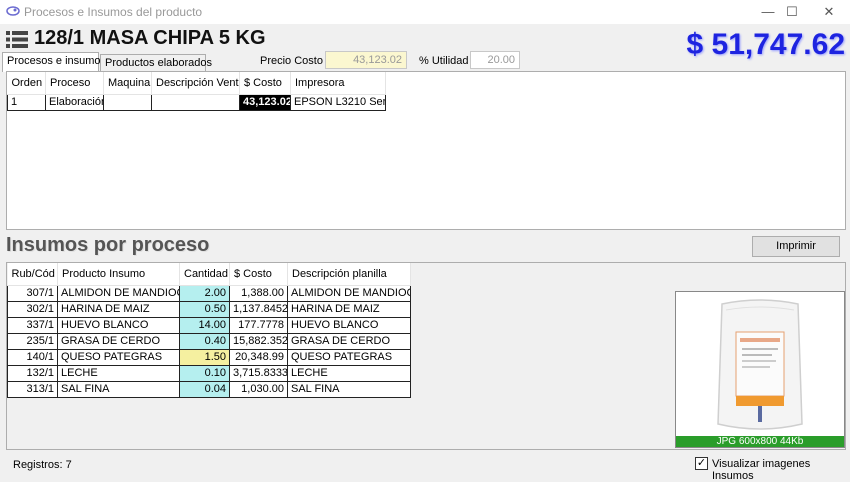 The width and height of the screenshot is (850, 482). I want to click on cell-rub-cod: 140/1, so click(32, 357).